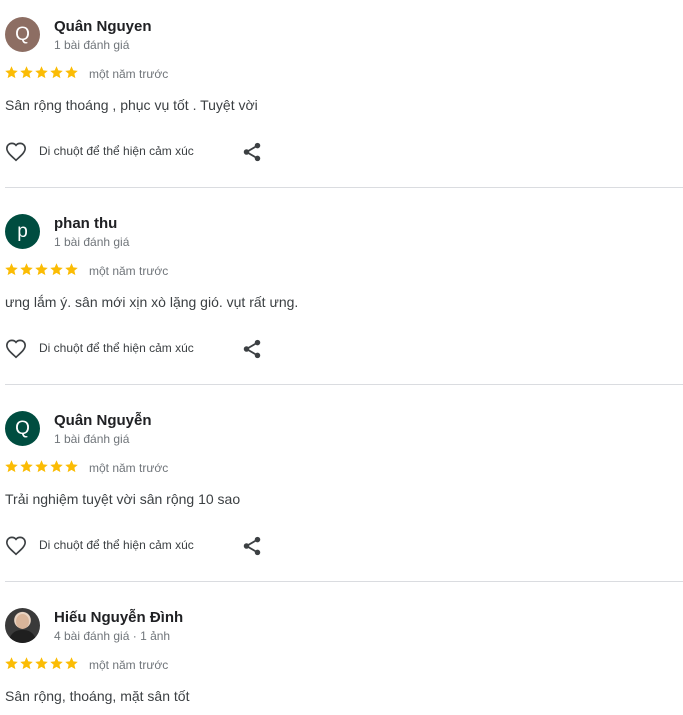 The height and width of the screenshot is (715, 683). Describe the element at coordinates (85, 223) in the screenshot. I see `reviewer-name: phan thu` at that location.